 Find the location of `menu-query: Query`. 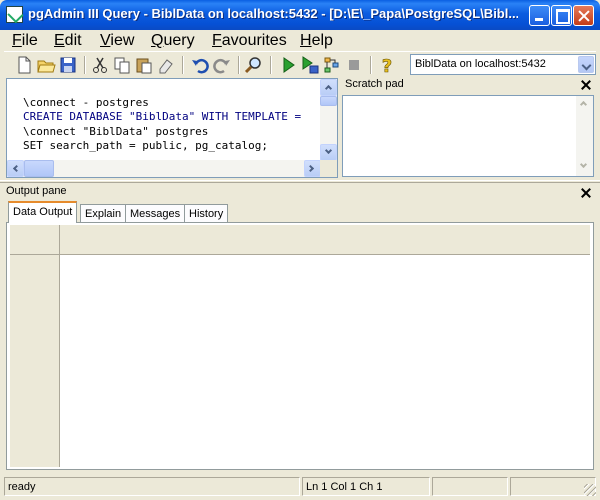

menu-query: Query is located at coordinates (173, 41).